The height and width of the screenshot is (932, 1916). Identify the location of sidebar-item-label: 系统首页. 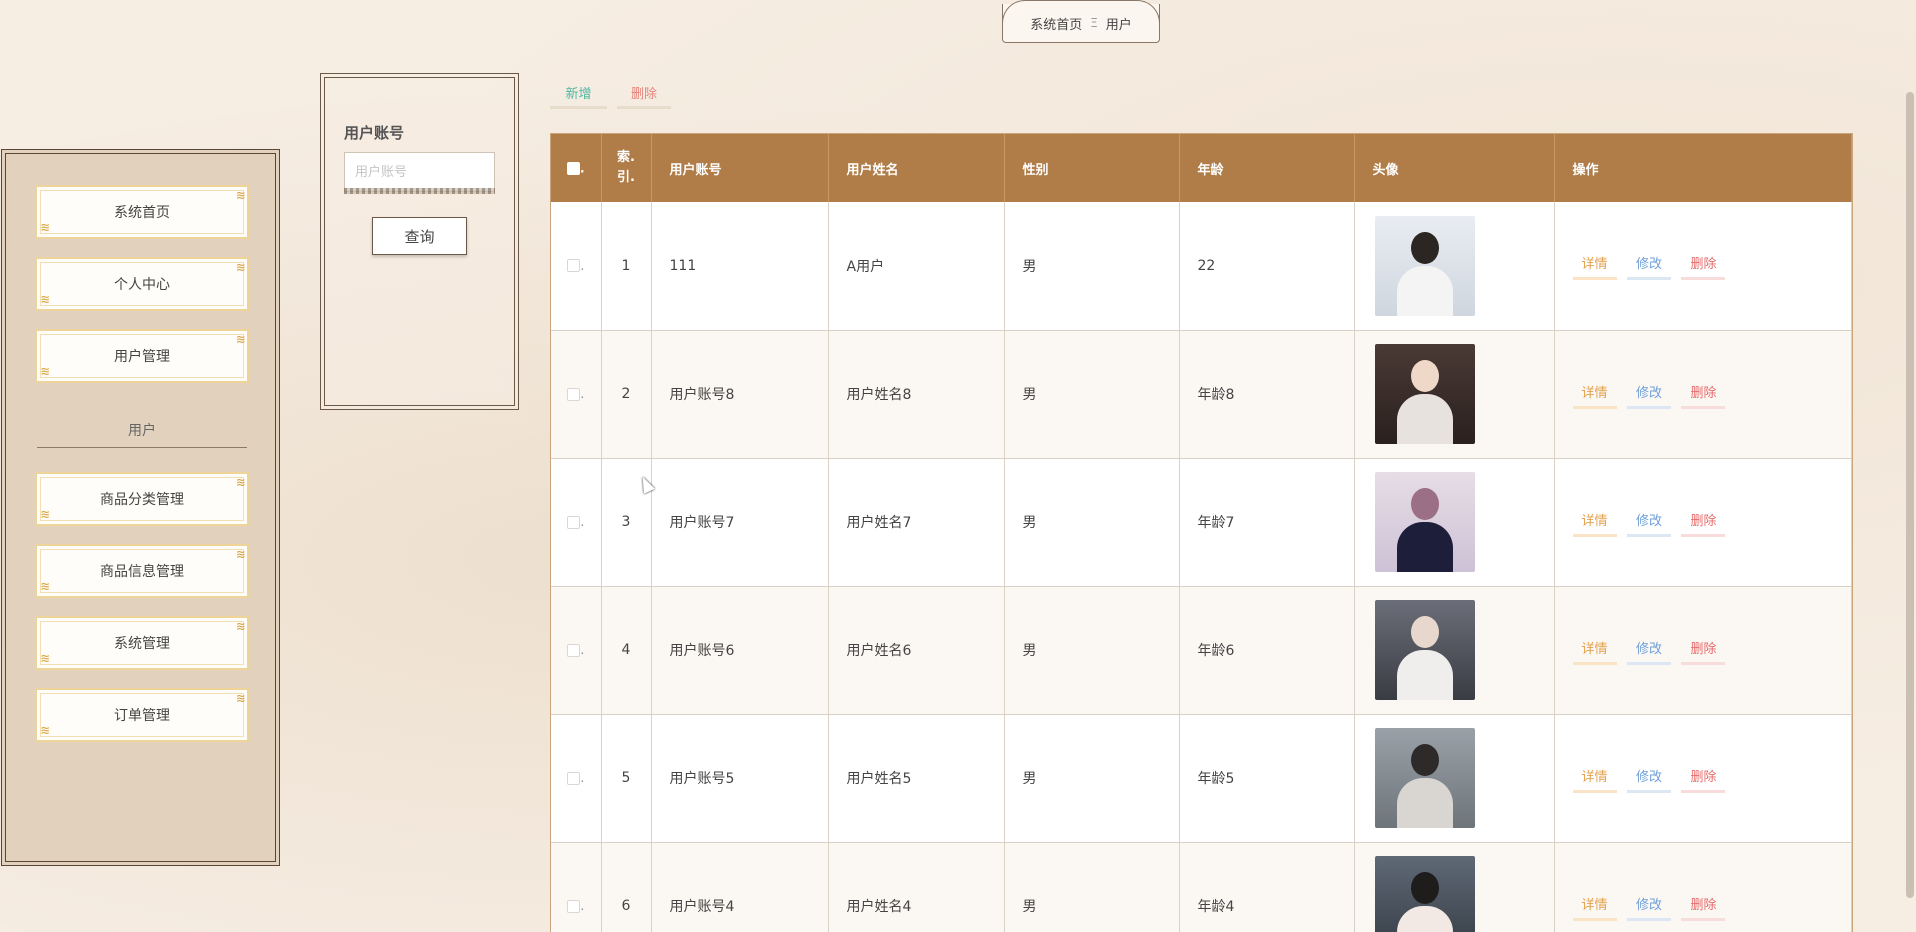
(142, 213).